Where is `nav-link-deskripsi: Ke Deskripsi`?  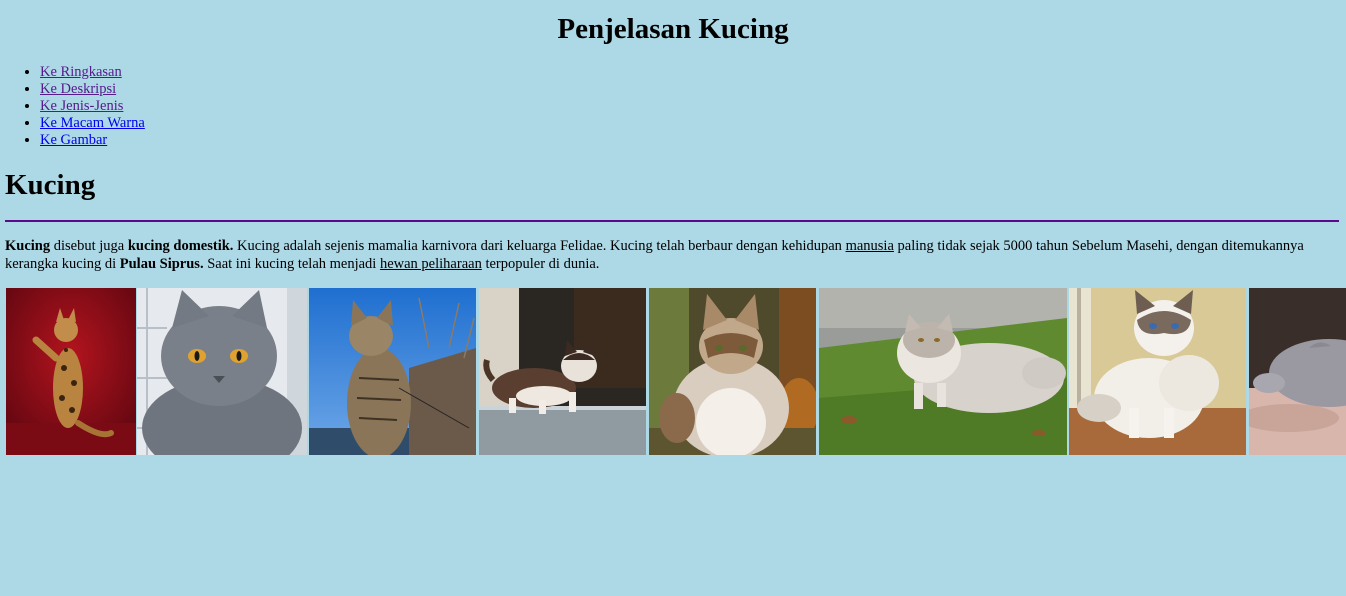
nav-link-deskripsi: Ke Deskripsi is located at coordinates (78, 89).